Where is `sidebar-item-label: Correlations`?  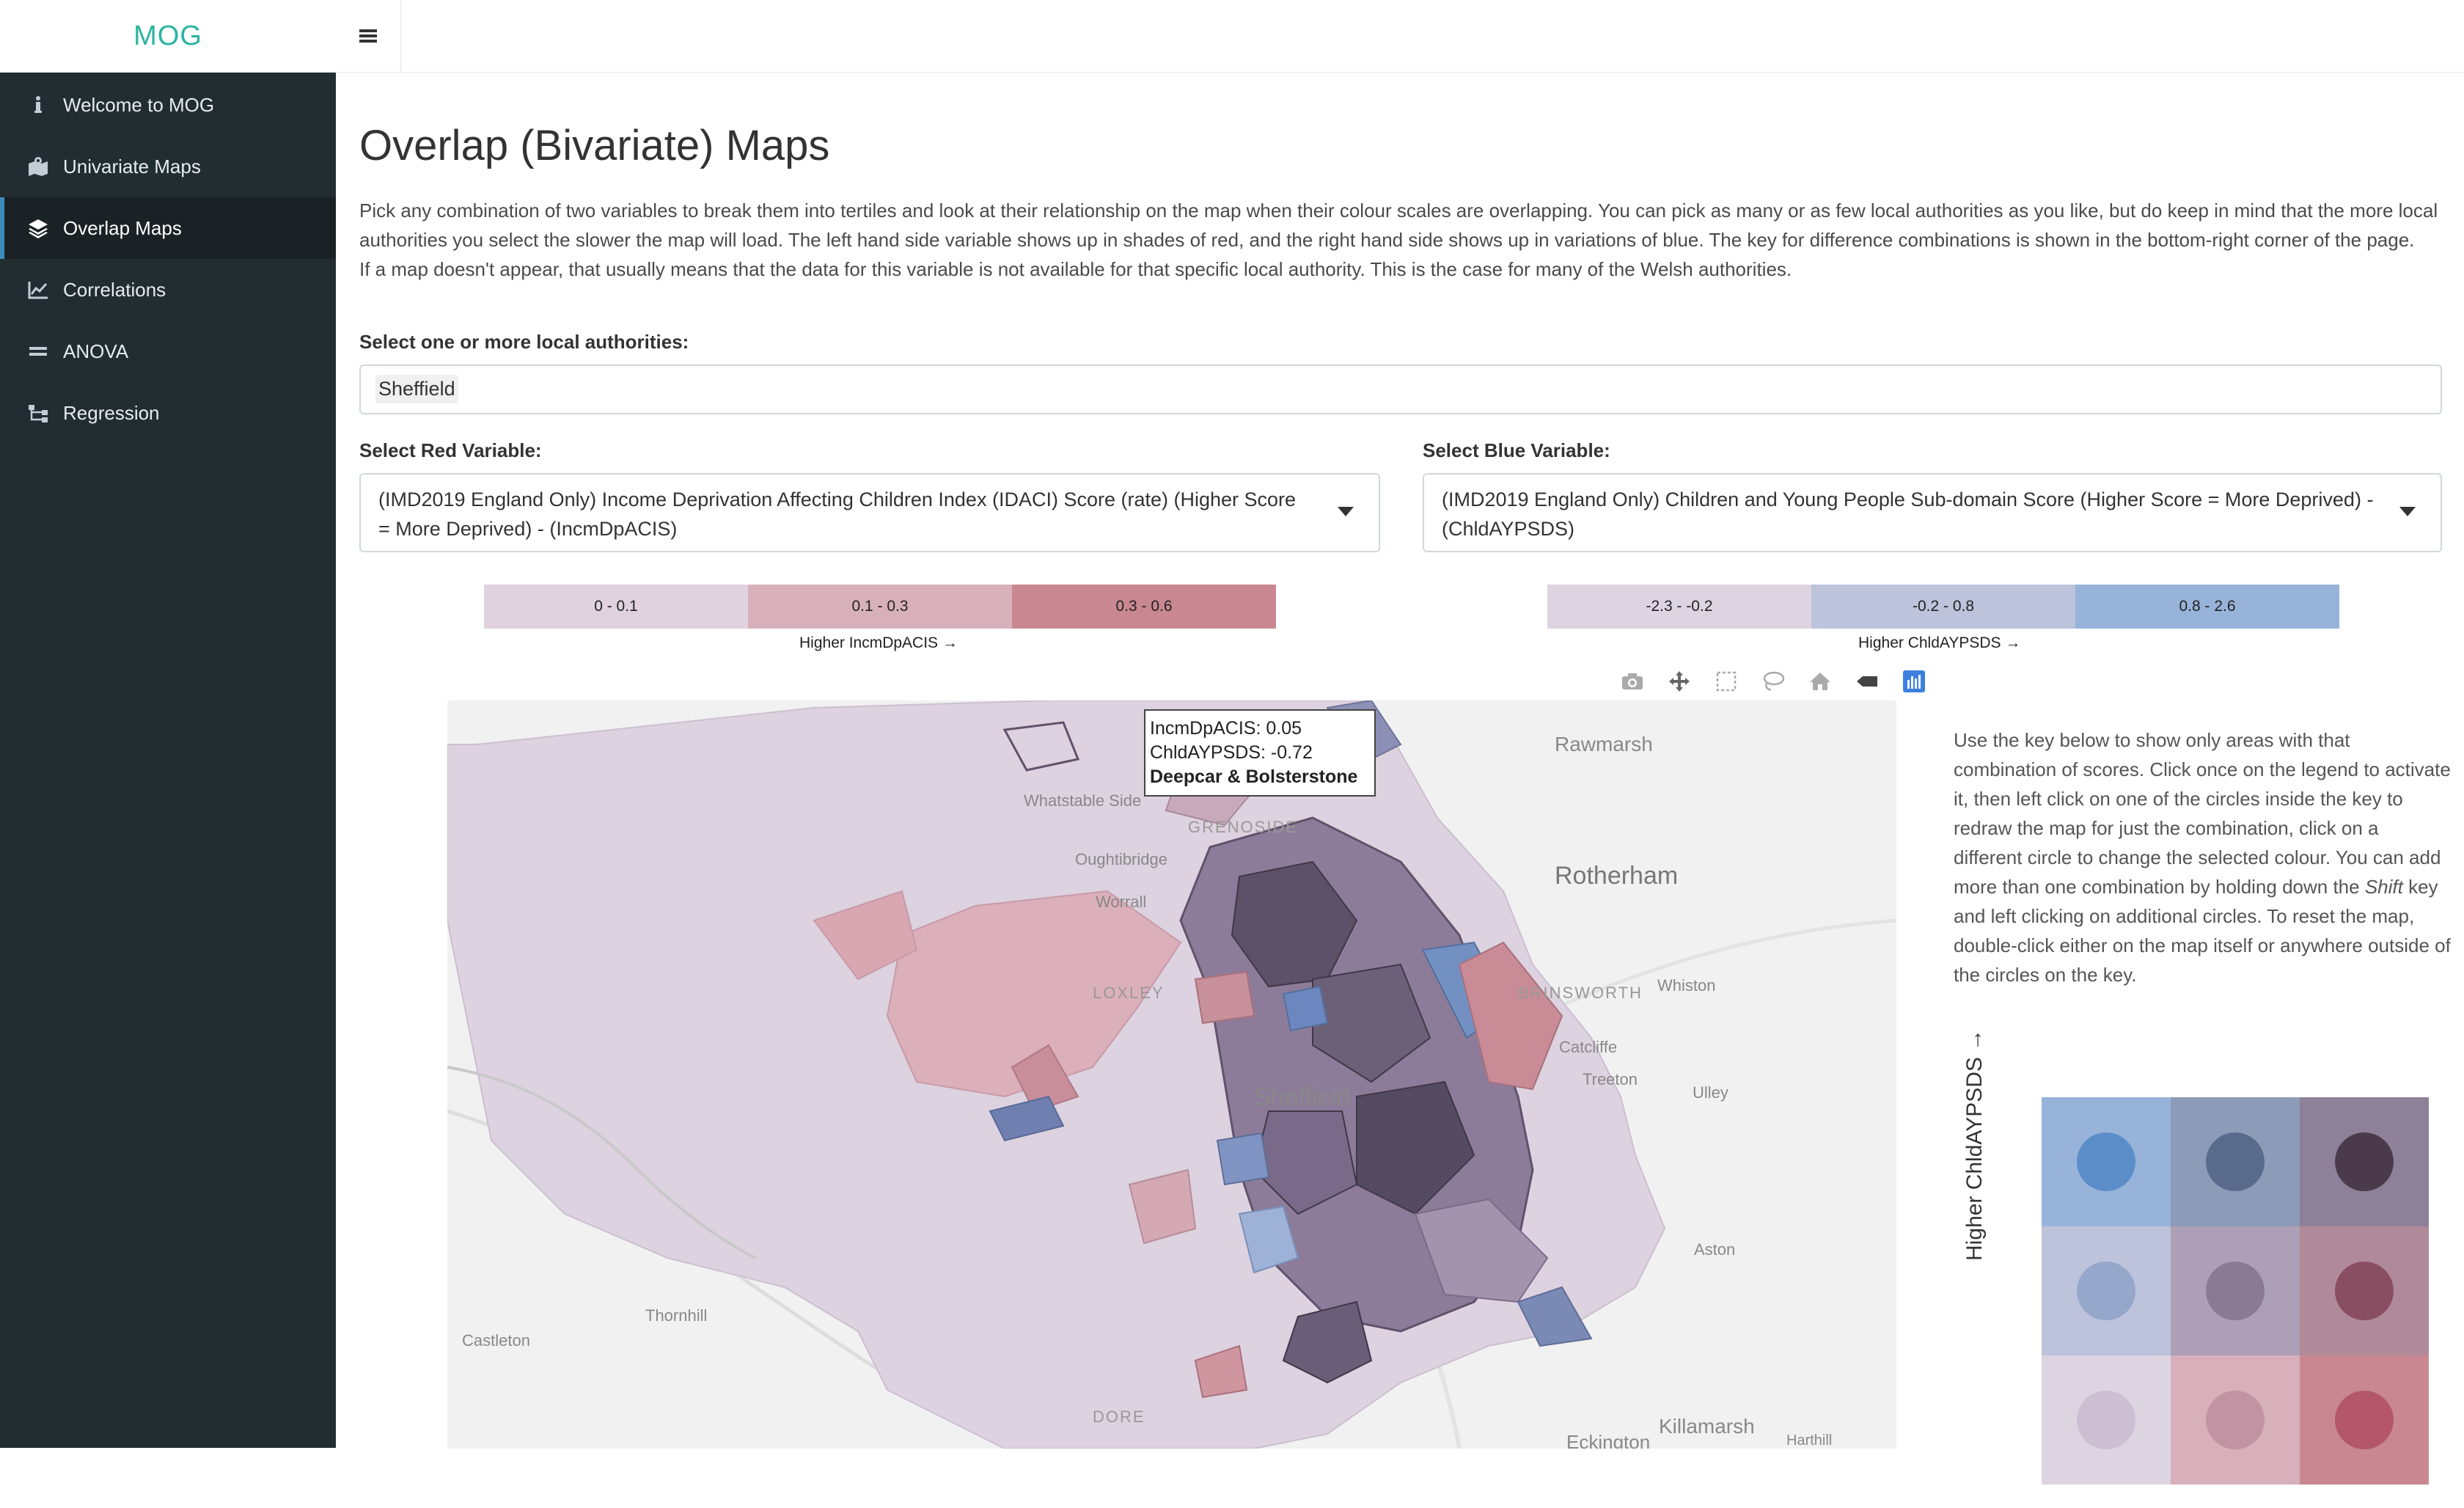
sidebar-item-label: Correlations is located at coordinates (114, 289).